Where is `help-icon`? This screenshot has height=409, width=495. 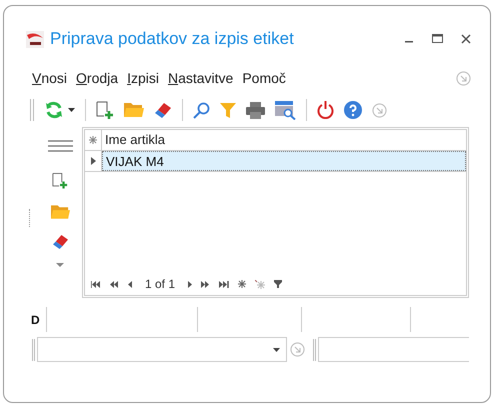 help-icon is located at coordinates (353, 110).